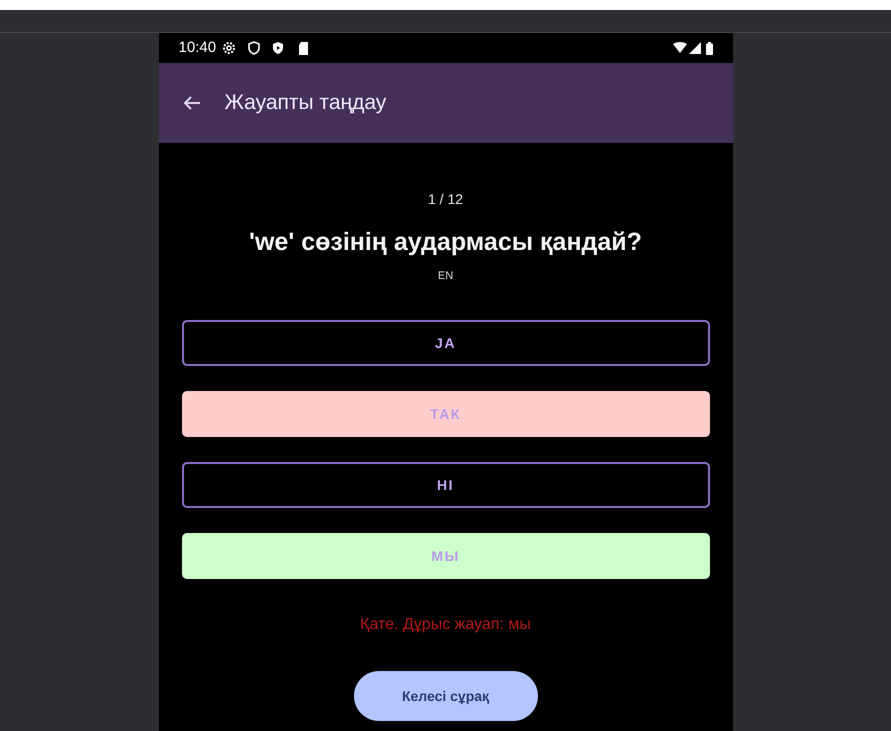 This screenshot has width=891, height=731. I want to click on signal-icon, so click(694, 48).